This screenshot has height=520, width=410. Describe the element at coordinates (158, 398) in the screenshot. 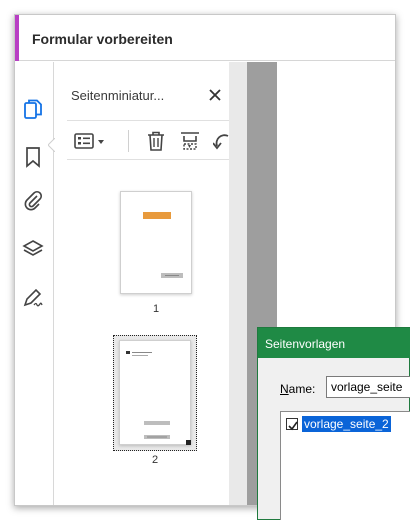

I see `page-thumbnail-2-preview` at that location.